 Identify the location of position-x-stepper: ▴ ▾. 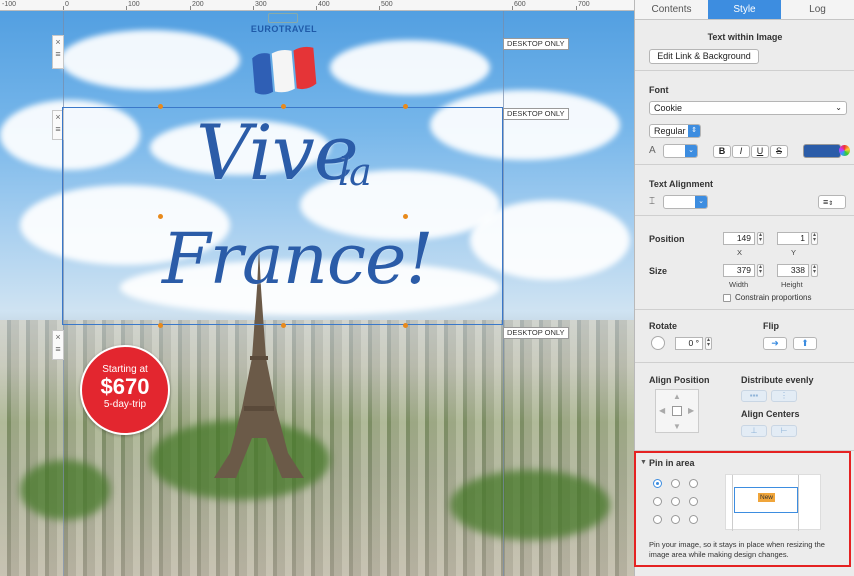
(760, 238).